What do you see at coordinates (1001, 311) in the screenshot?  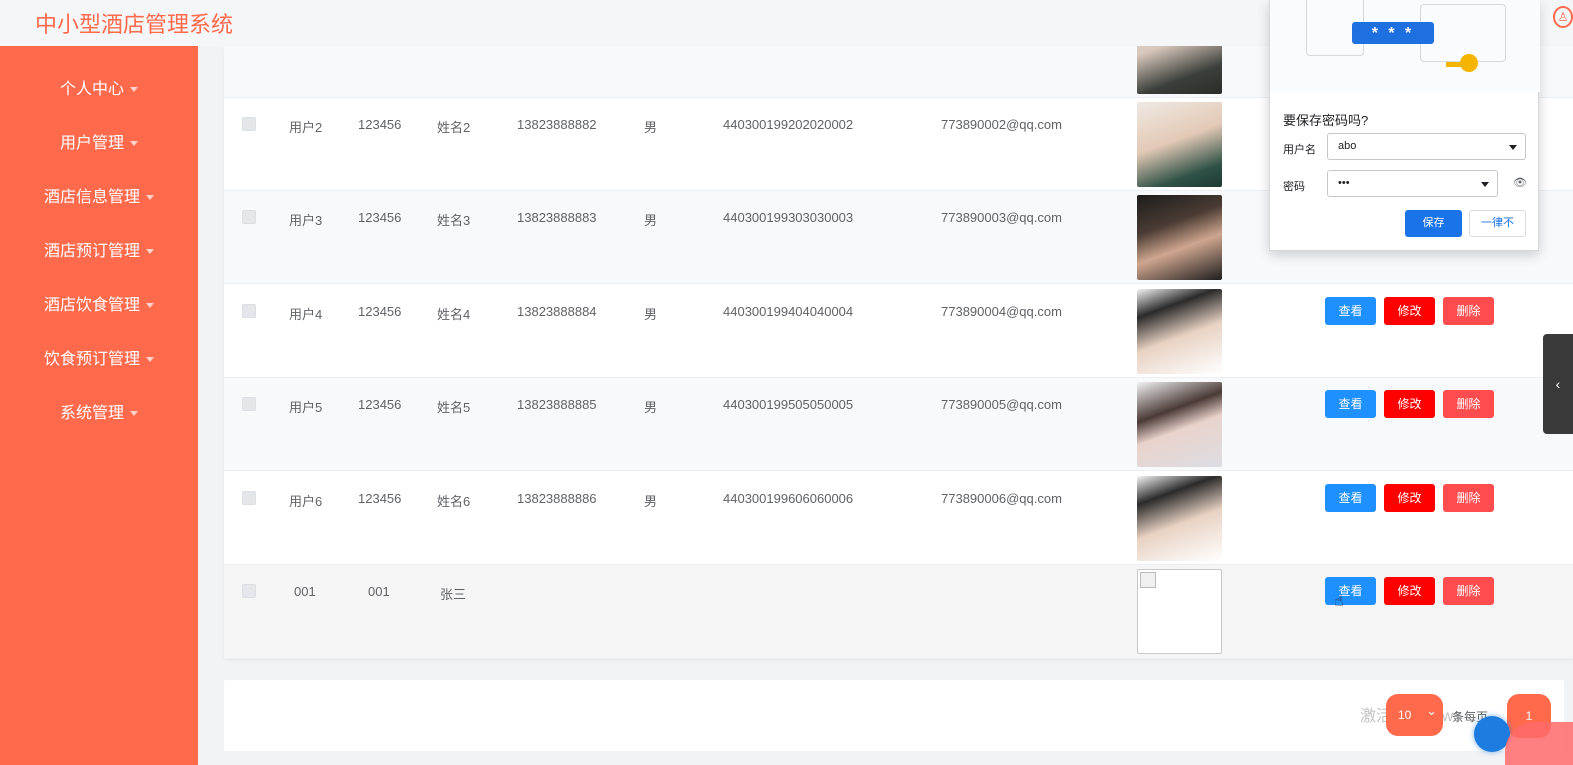 I see `cell-email: 773890004@qq.com` at bounding box center [1001, 311].